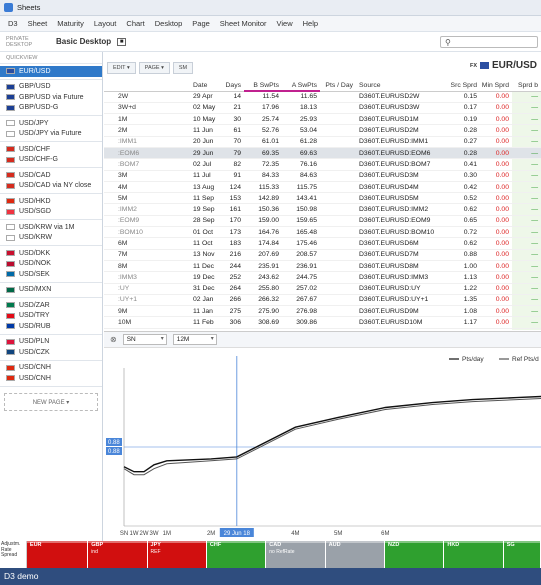 This screenshot has height=585, width=541. What do you see at coordinates (147, 329) in the screenshot?
I see `cell-tenor: 11M` at bounding box center [147, 329].